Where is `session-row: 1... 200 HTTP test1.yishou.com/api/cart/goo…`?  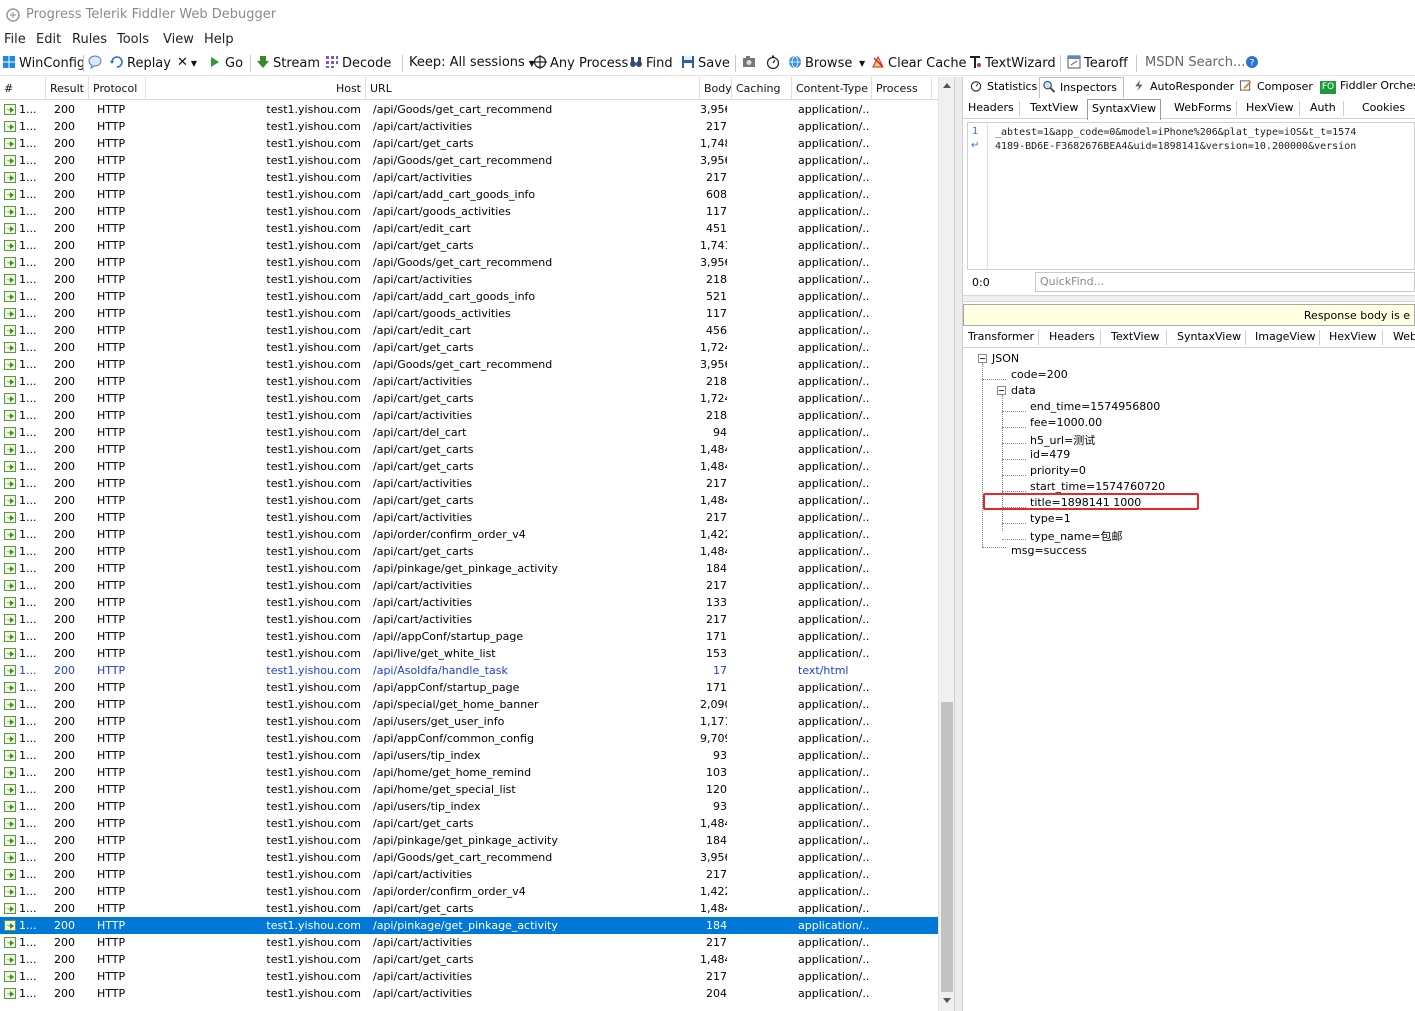
session-row: 1... 200 HTTP test1.yishou.com/api/cart/goo… is located at coordinates (469, 313).